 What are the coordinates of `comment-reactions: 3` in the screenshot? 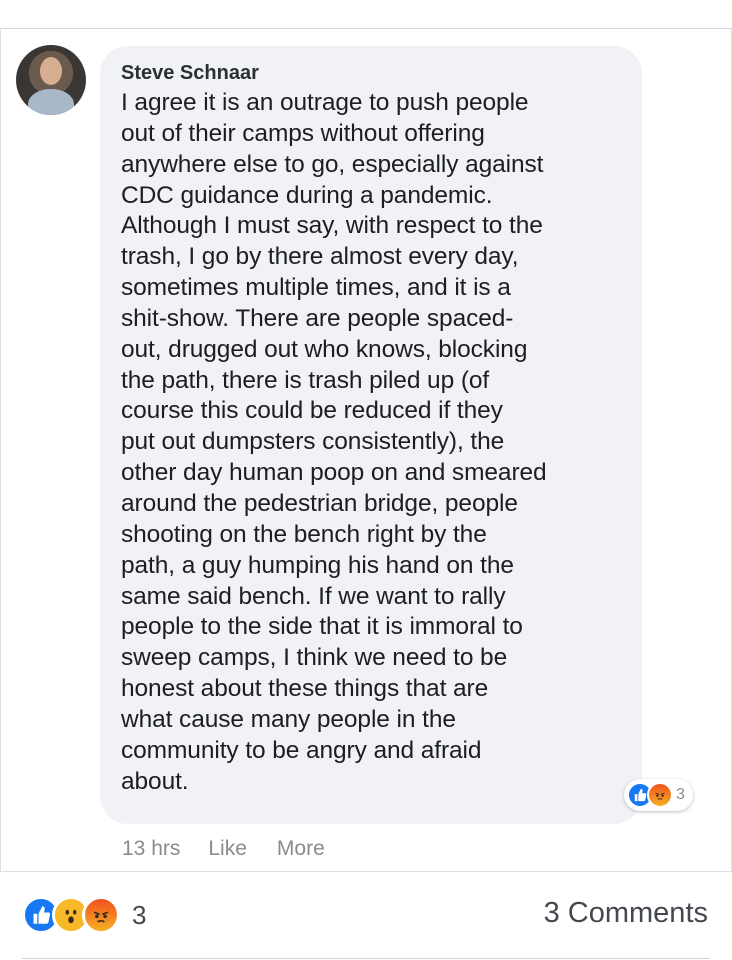 It's located at (658, 795).